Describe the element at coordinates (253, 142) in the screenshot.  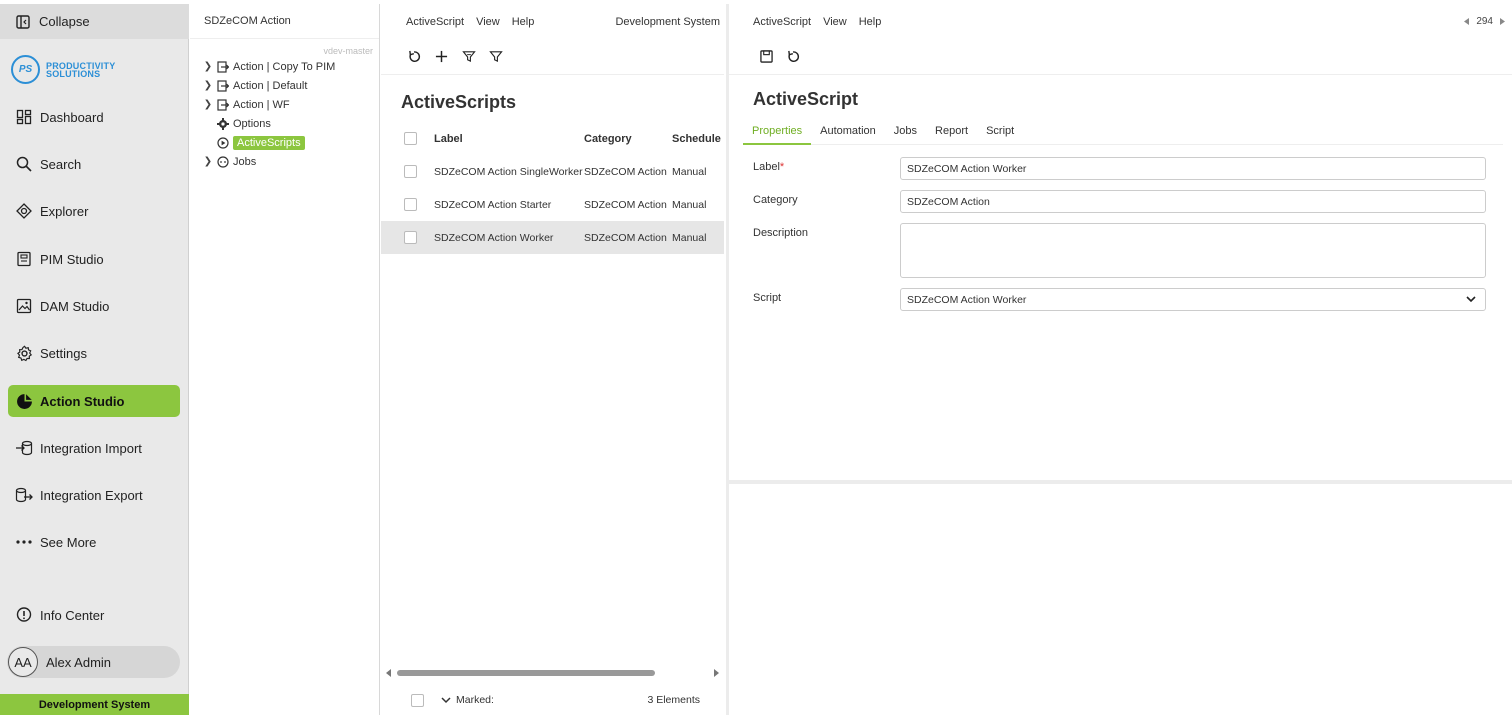
I see `tree-node-activescripts: ActiveScripts` at that location.